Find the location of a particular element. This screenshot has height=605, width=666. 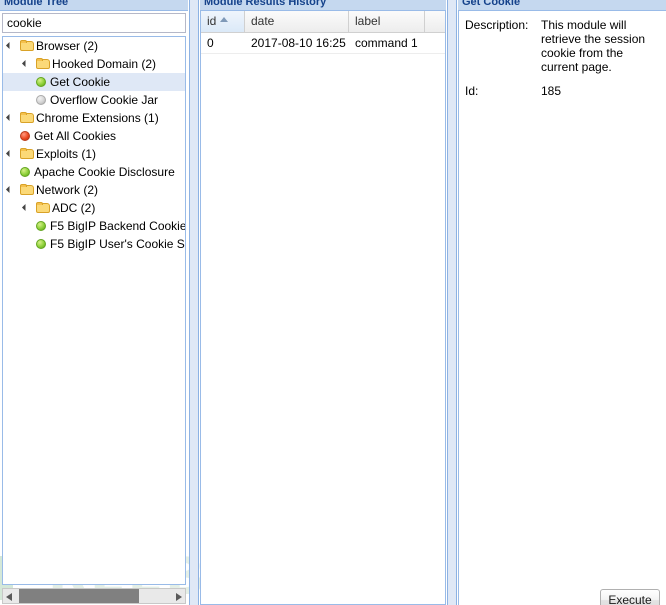

results-grid-body: 0 2017-08-10 16:25 command 1 is located at coordinates (323, 43).